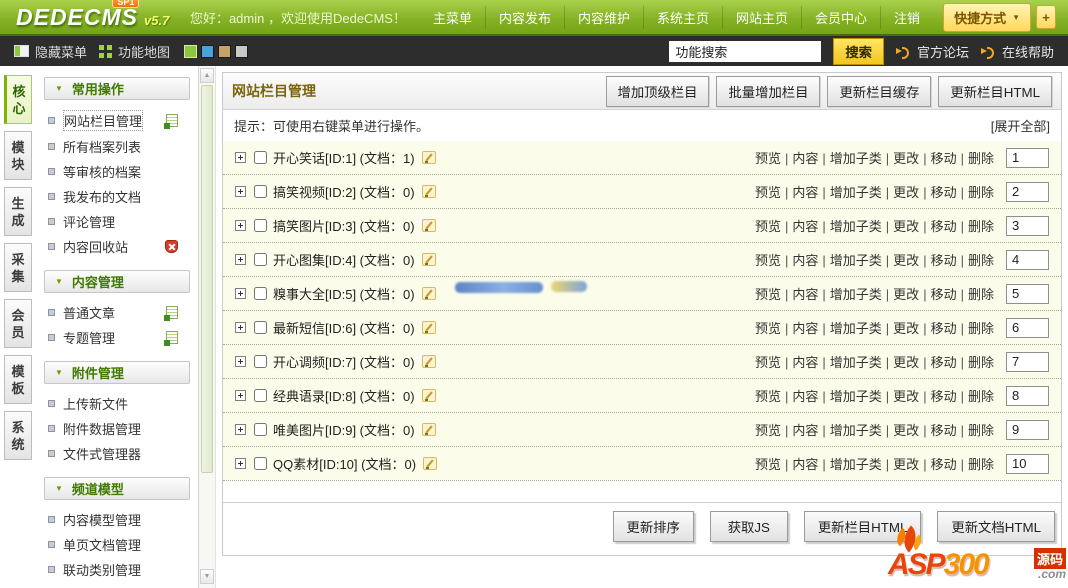 The width and height of the screenshot is (1068, 588). Describe the element at coordinates (117, 281) in the screenshot. I see `sidebar-section-content-management: ▼ 内容管理` at that location.